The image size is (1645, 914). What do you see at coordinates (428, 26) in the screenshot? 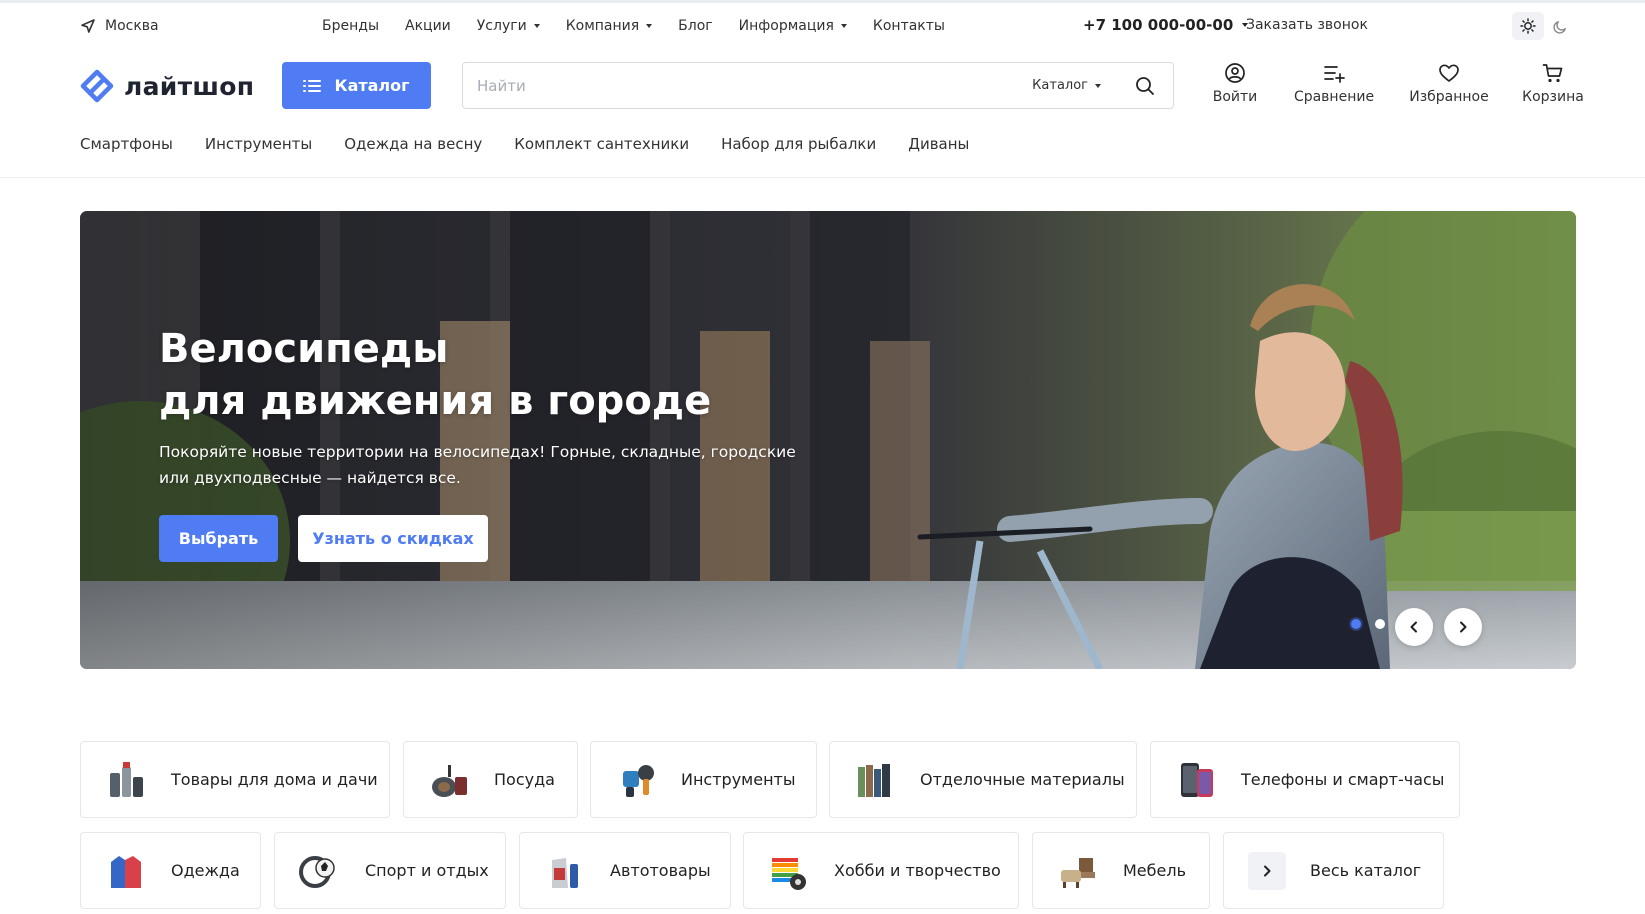
I see `top-nav-promotions: Акции` at bounding box center [428, 26].